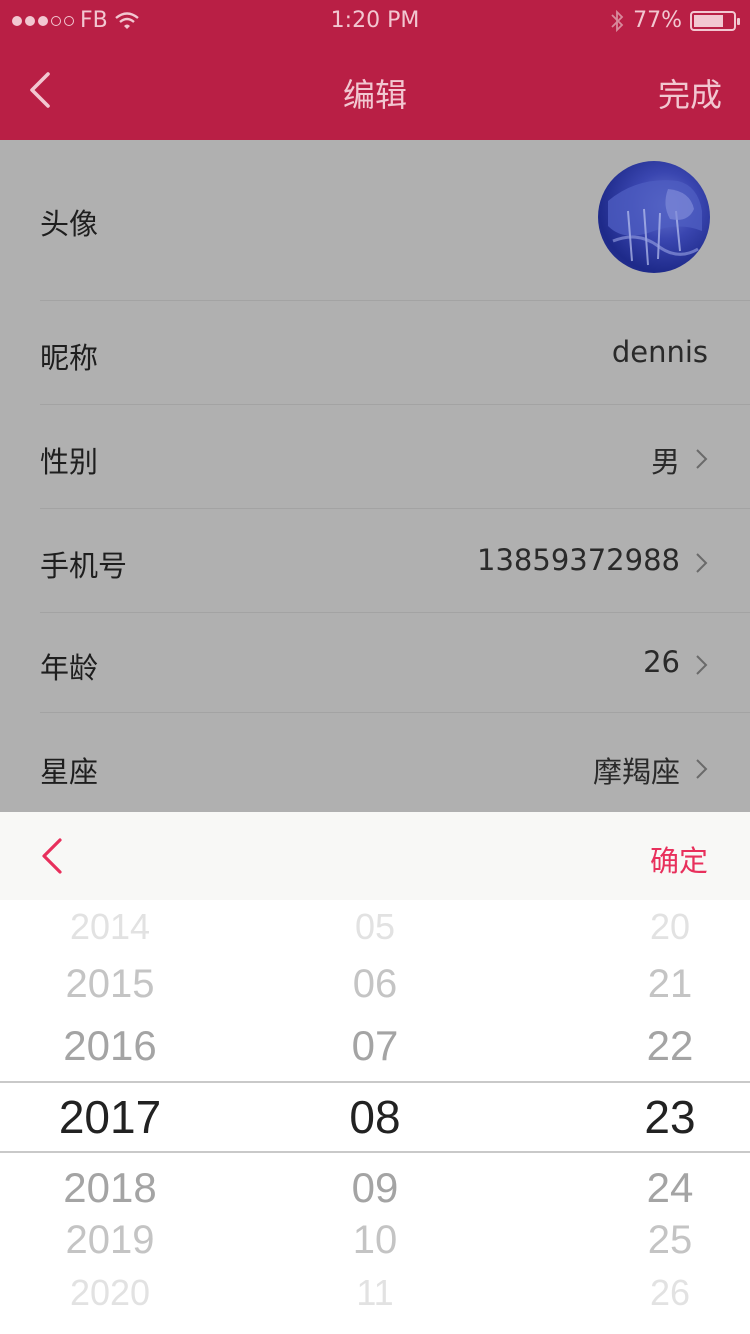 Image resolution: width=750 pixels, height=1334 pixels. Describe the element at coordinates (661, 662) in the screenshot. I see `age-value: 26` at that location.